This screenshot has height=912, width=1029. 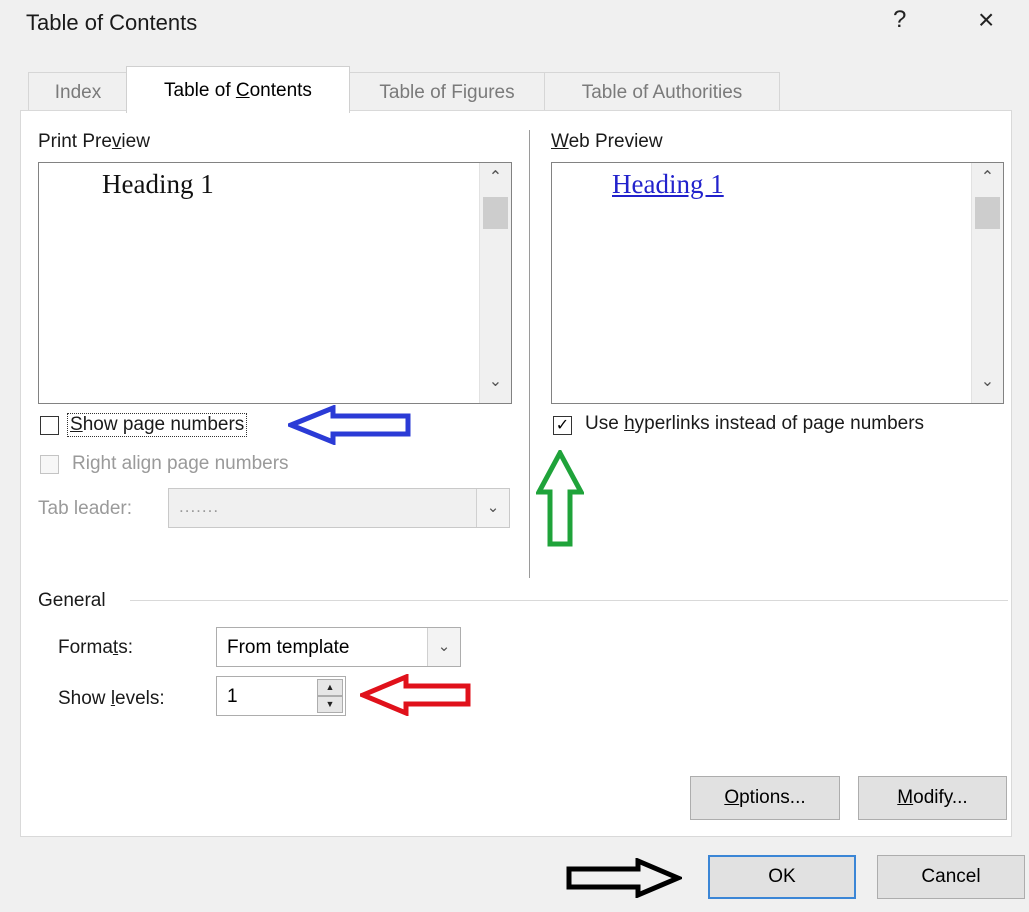 What do you see at coordinates (339, 508) in the screenshot?
I see `tab-leader-select: ....... ⌄` at bounding box center [339, 508].